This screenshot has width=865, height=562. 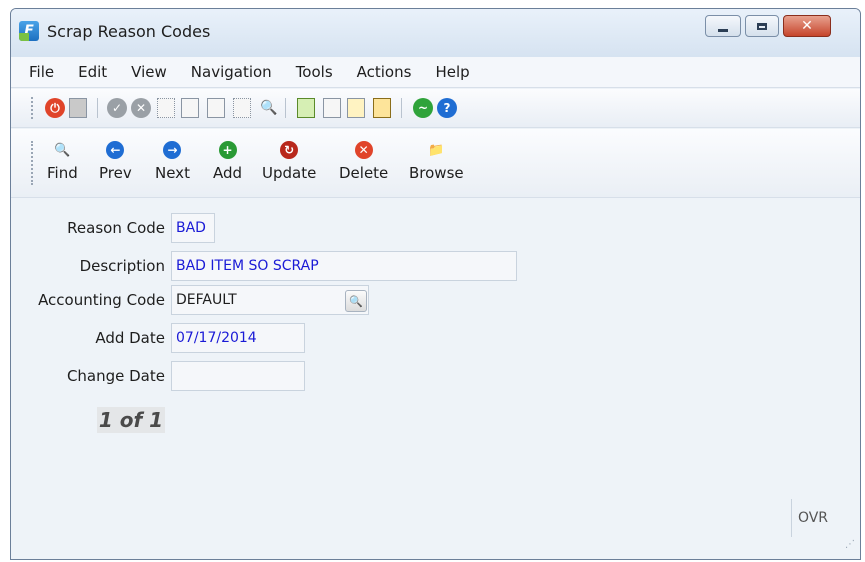 I want to click on help-icon: ?, so click(x=447, y=108).